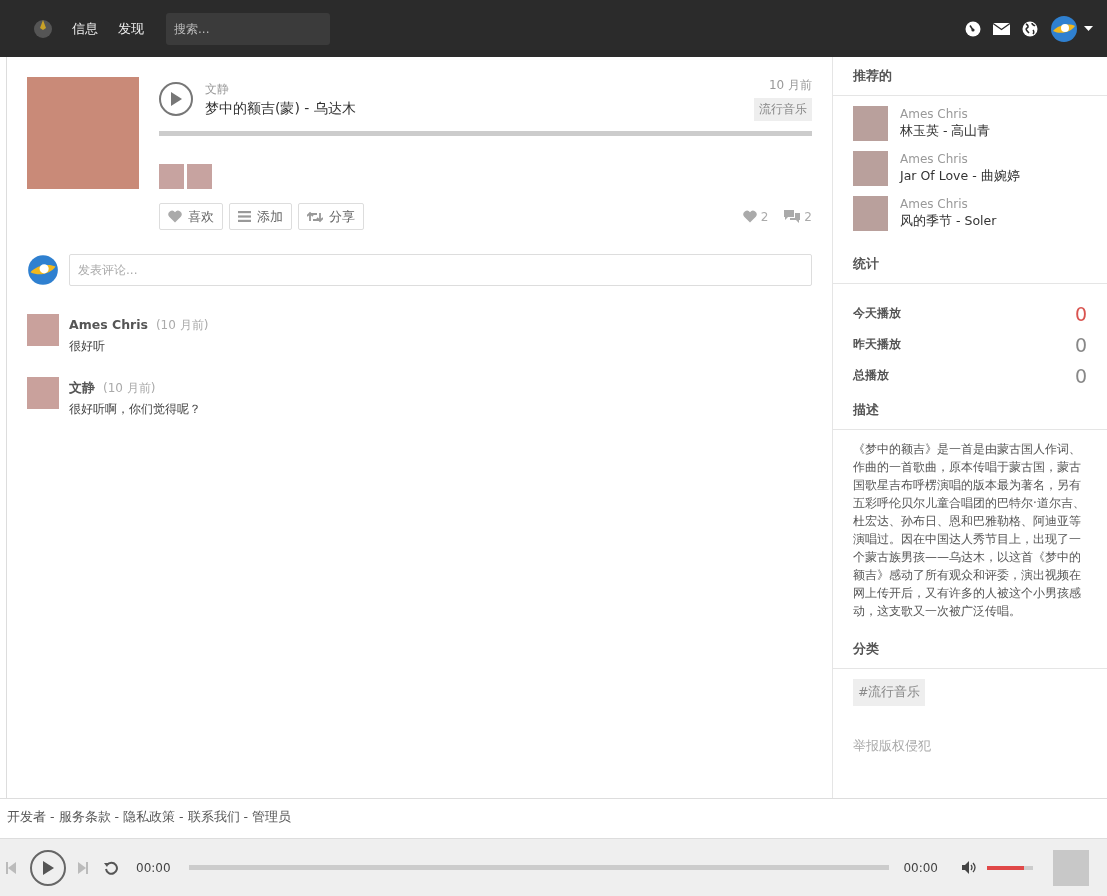  Describe the element at coordinates (485, 133) in the screenshot. I see `track-progress-bar` at that location.